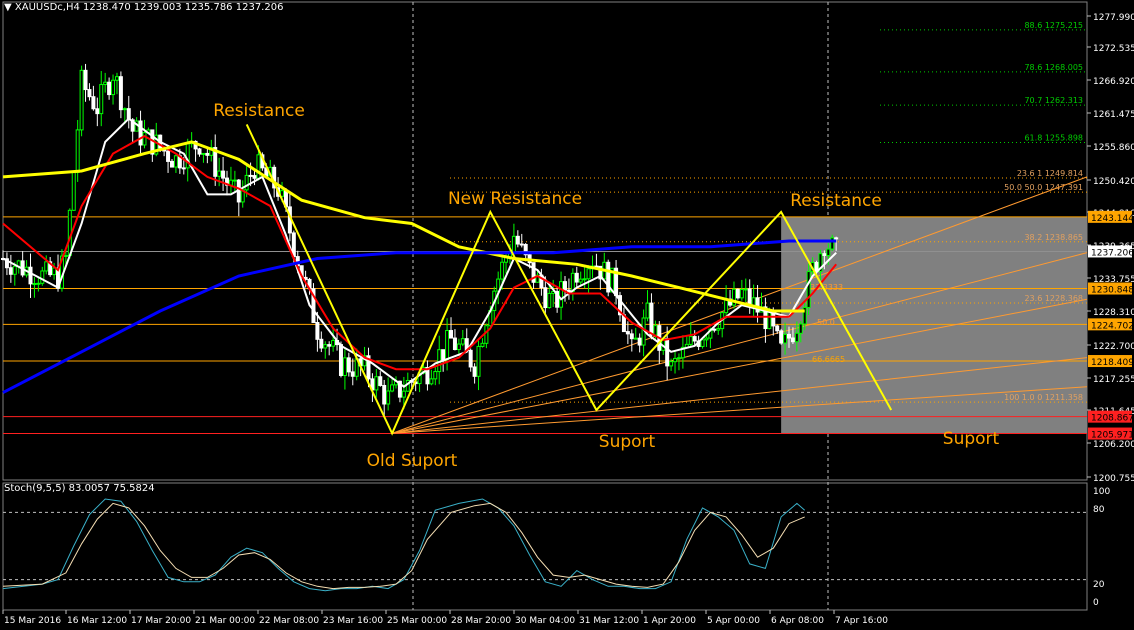 The height and width of the screenshot is (630, 1134). I want to click on stoch-signal-value: 75.5824, so click(134, 488).